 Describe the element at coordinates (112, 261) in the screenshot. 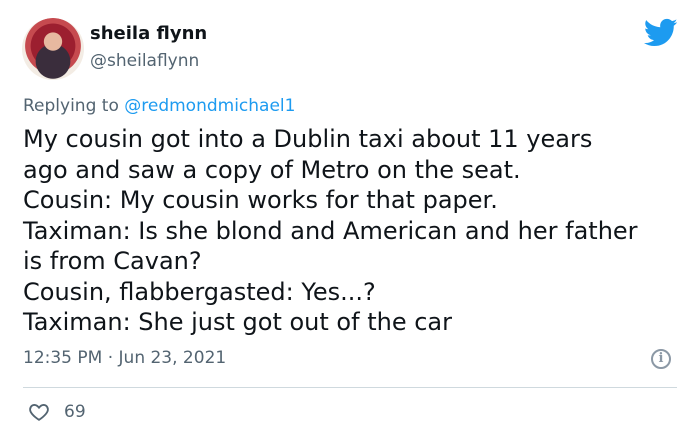

I see `tweet-line: is from Cavan?` at that location.